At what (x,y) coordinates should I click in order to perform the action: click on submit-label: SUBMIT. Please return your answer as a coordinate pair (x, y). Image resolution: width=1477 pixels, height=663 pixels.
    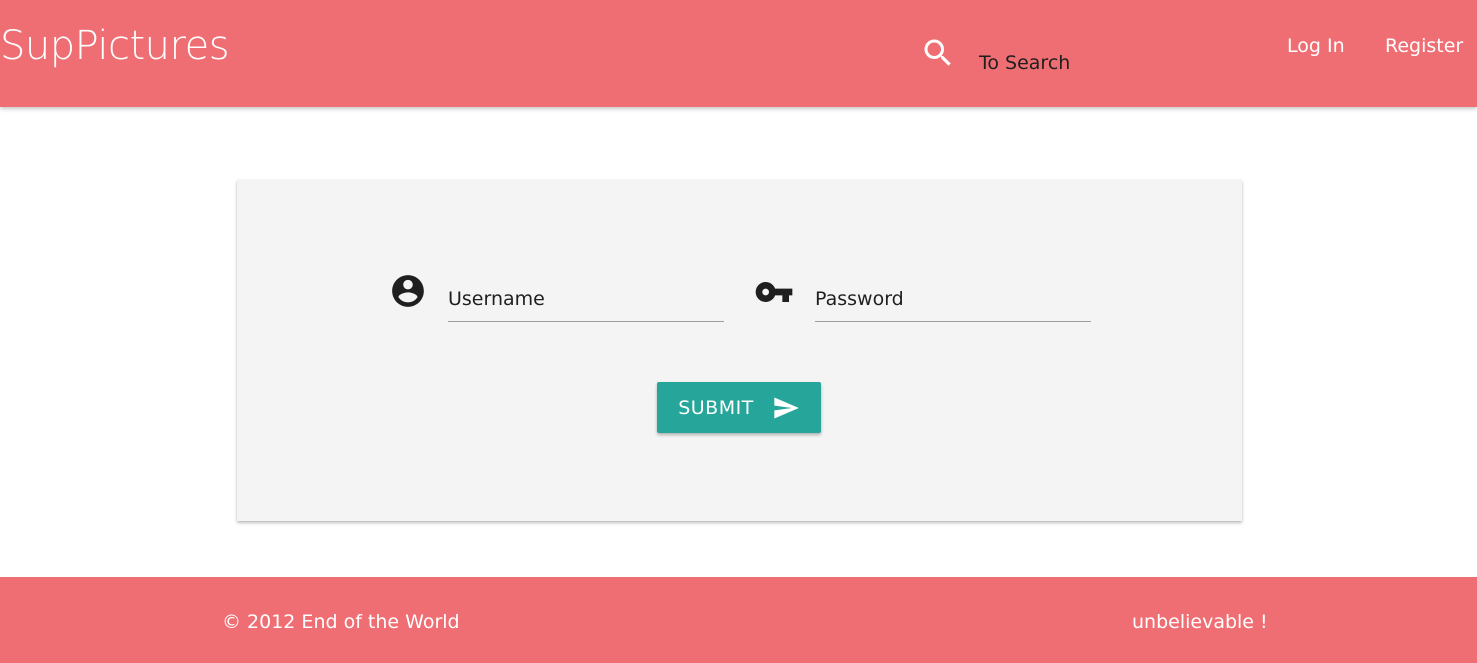
    Looking at the image, I should click on (716, 407).